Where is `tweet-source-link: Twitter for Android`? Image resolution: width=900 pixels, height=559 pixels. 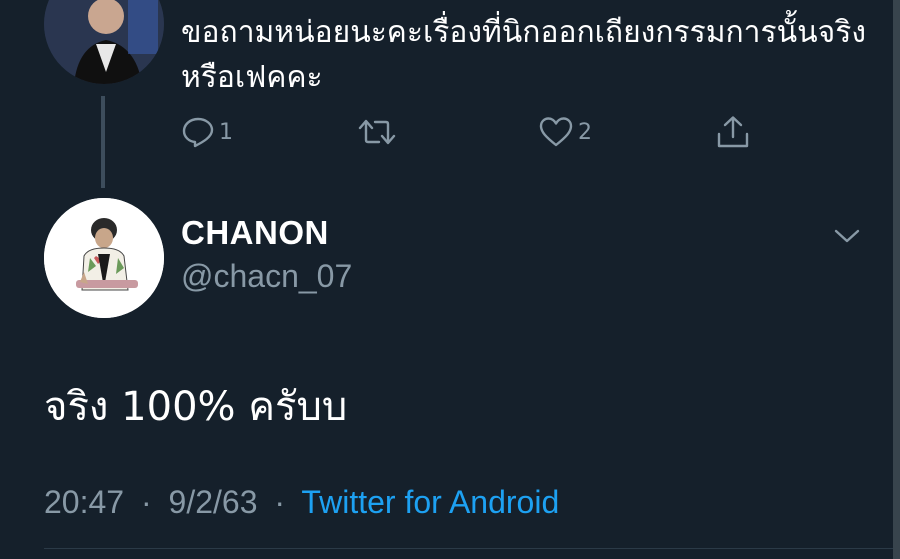
tweet-source-link: Twitter for Android is located at coordinates (430, 502).